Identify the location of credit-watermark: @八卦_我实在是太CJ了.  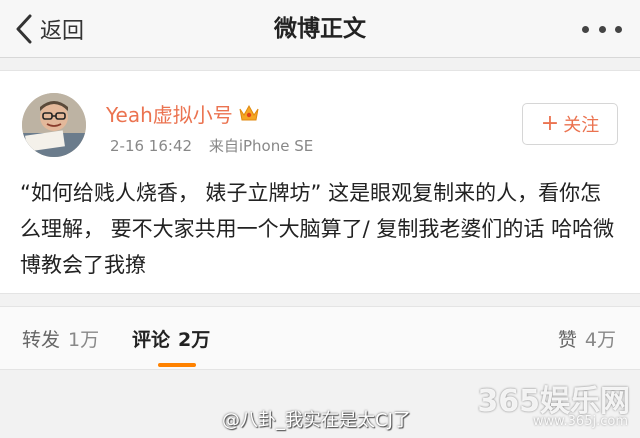
(316, 420).